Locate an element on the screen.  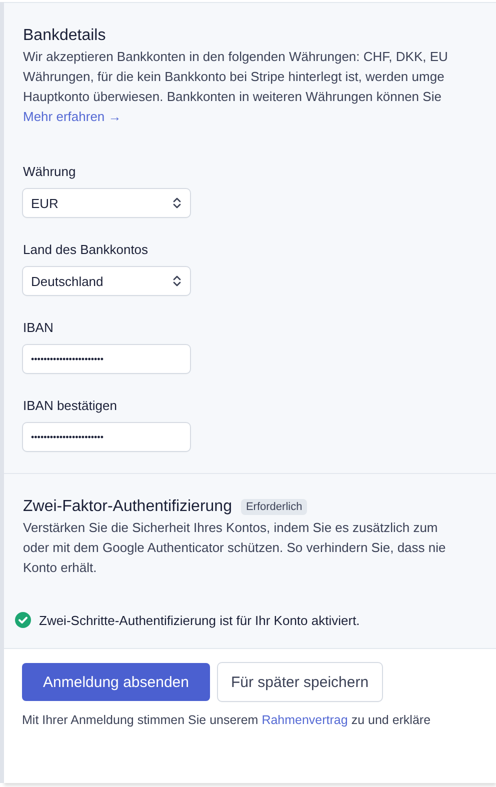
description-line: Wir akzeptieren Bankkonten in den folgenden Währungen: CHF, DKK, EU is located at coordinates (236, 57).